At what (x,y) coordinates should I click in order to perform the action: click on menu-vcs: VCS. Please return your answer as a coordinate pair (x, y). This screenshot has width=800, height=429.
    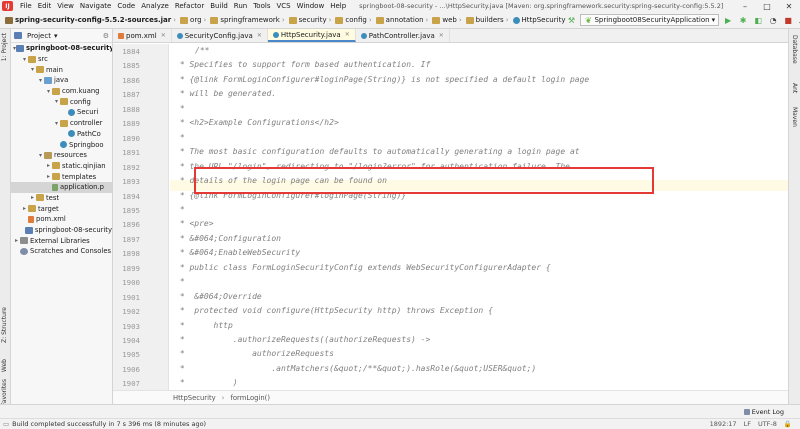
    Looking at the image, I should click on (283, 6).